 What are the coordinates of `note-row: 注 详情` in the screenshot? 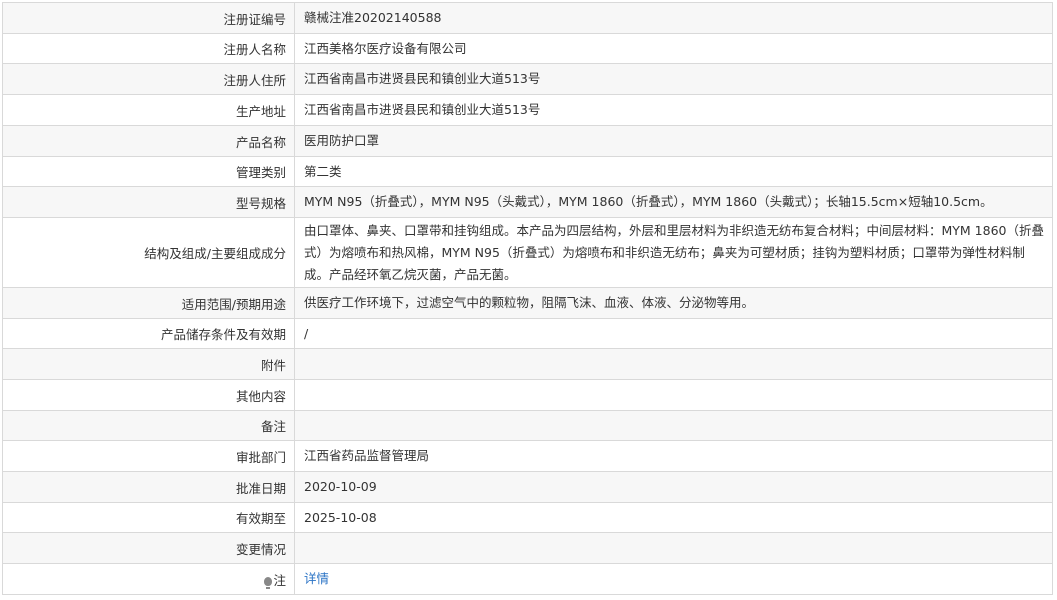 It's located at (527, 579).